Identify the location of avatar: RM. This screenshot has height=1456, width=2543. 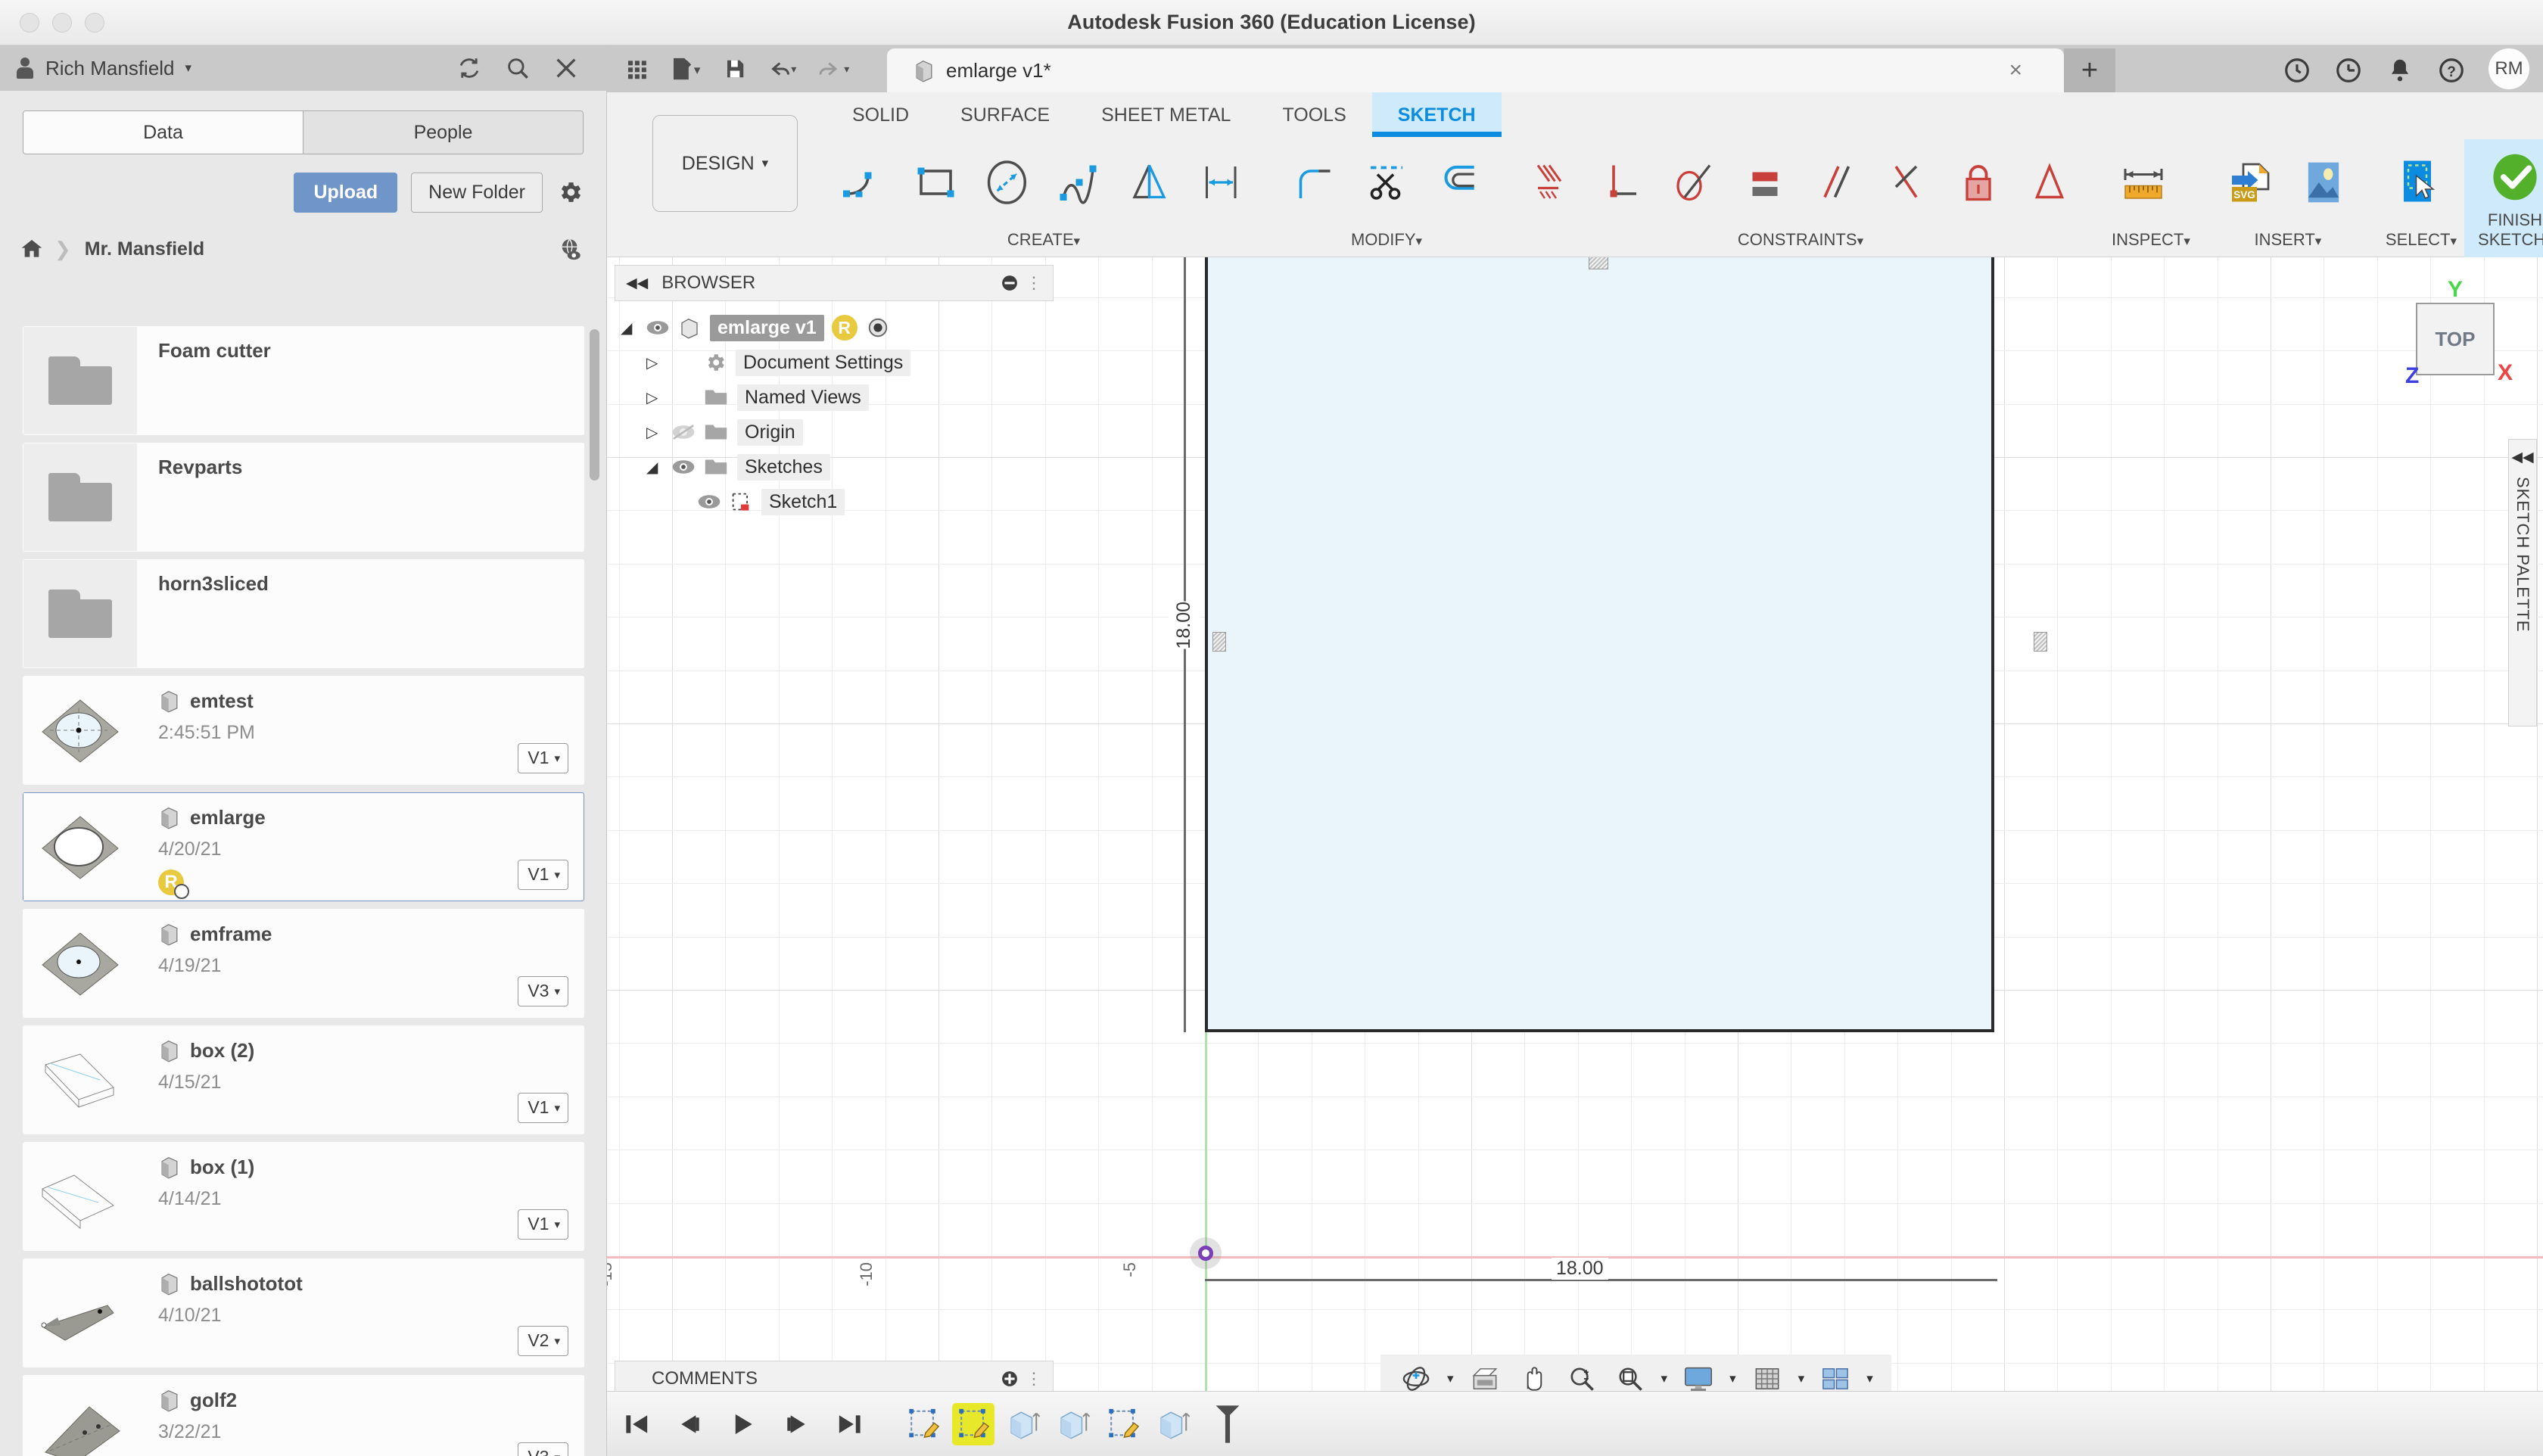
(2509, 68).